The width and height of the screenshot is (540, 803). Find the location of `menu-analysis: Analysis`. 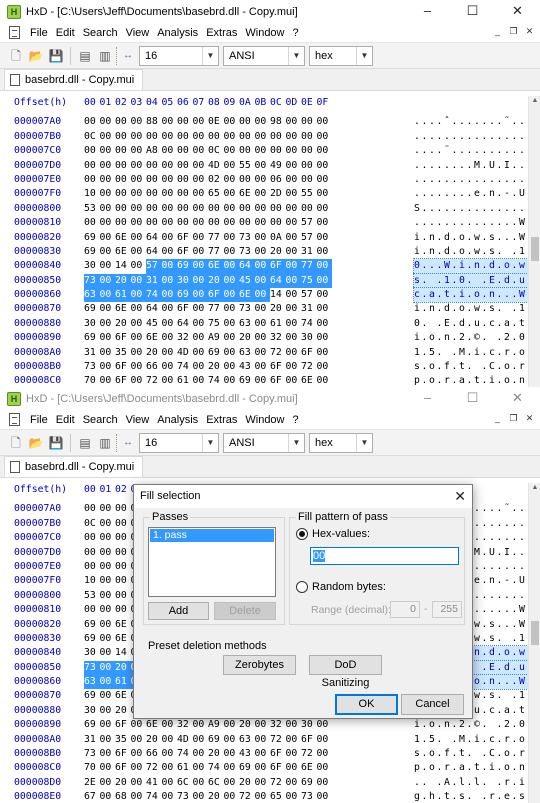

menu-analysis: Analysis is located at coordinates (177, 33).